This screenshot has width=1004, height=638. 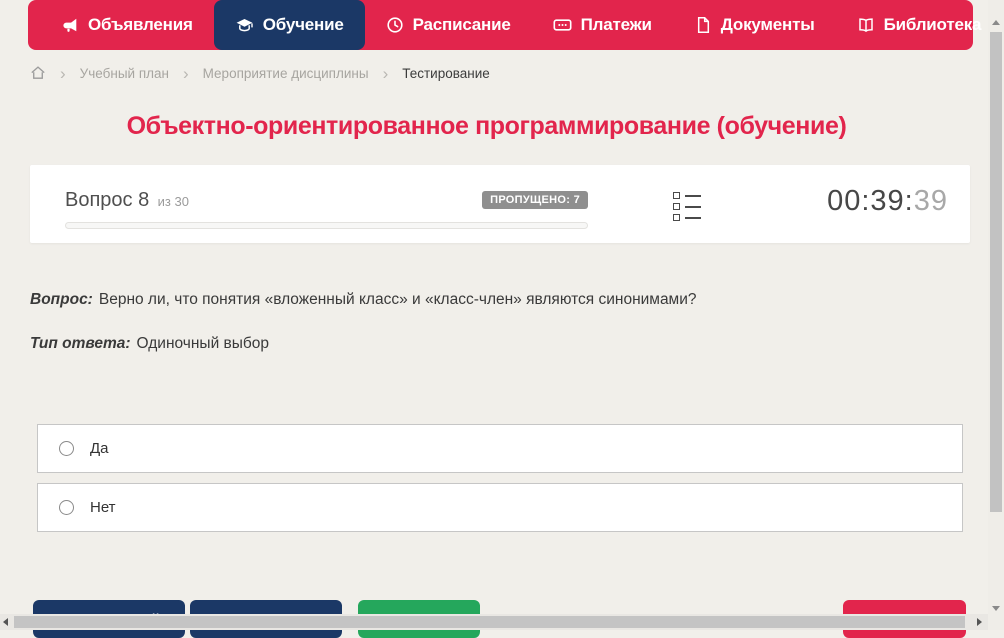 I want to click on nav-item-payments: Платежи, so click(x=602, y=25).